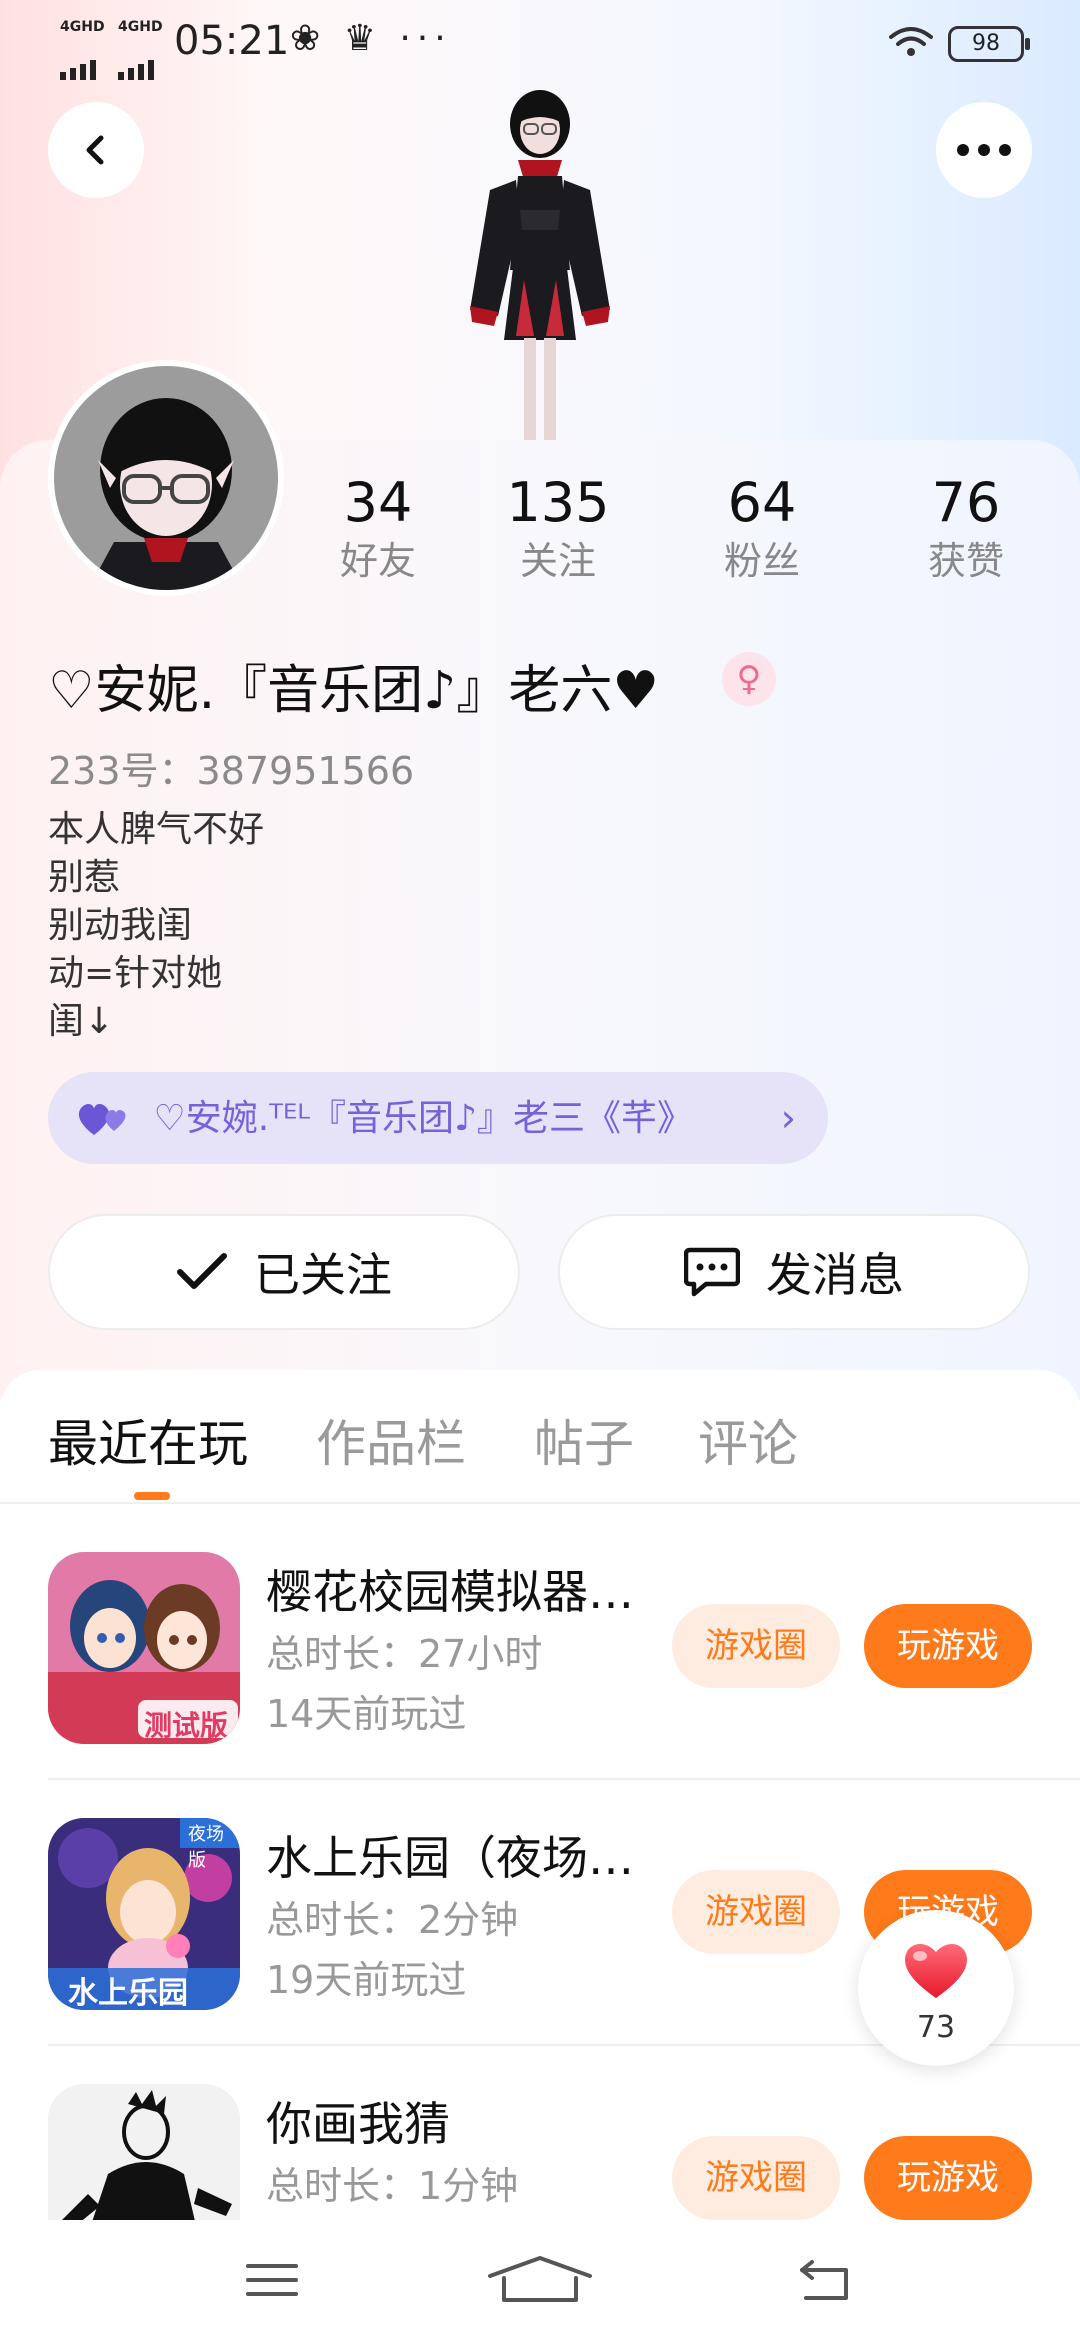 This screenshot has width=1080, height=2340. Describe the element at coordinates (404, 1654) in the screenshot. I see `game-duration: 总时长：27小时` at that location.